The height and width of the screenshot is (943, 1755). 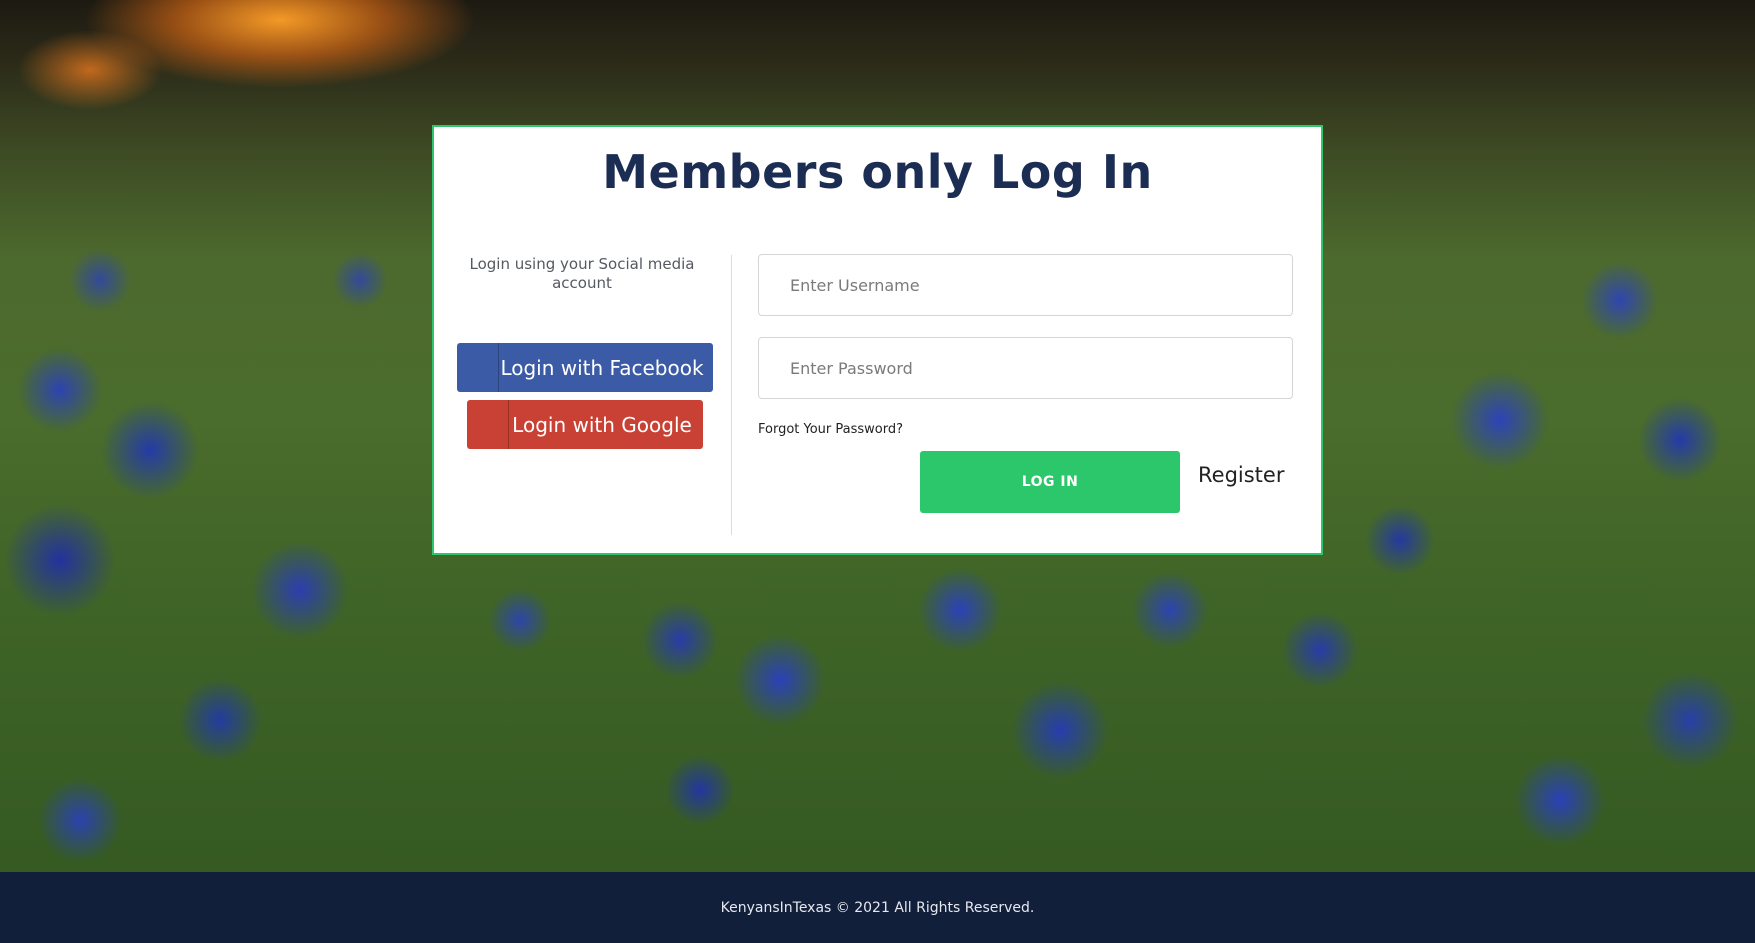 What do you see at coordinates (877, 172) in the screenshot?
I see `page-title: Members only Log In` at bounding box center [877, 172].